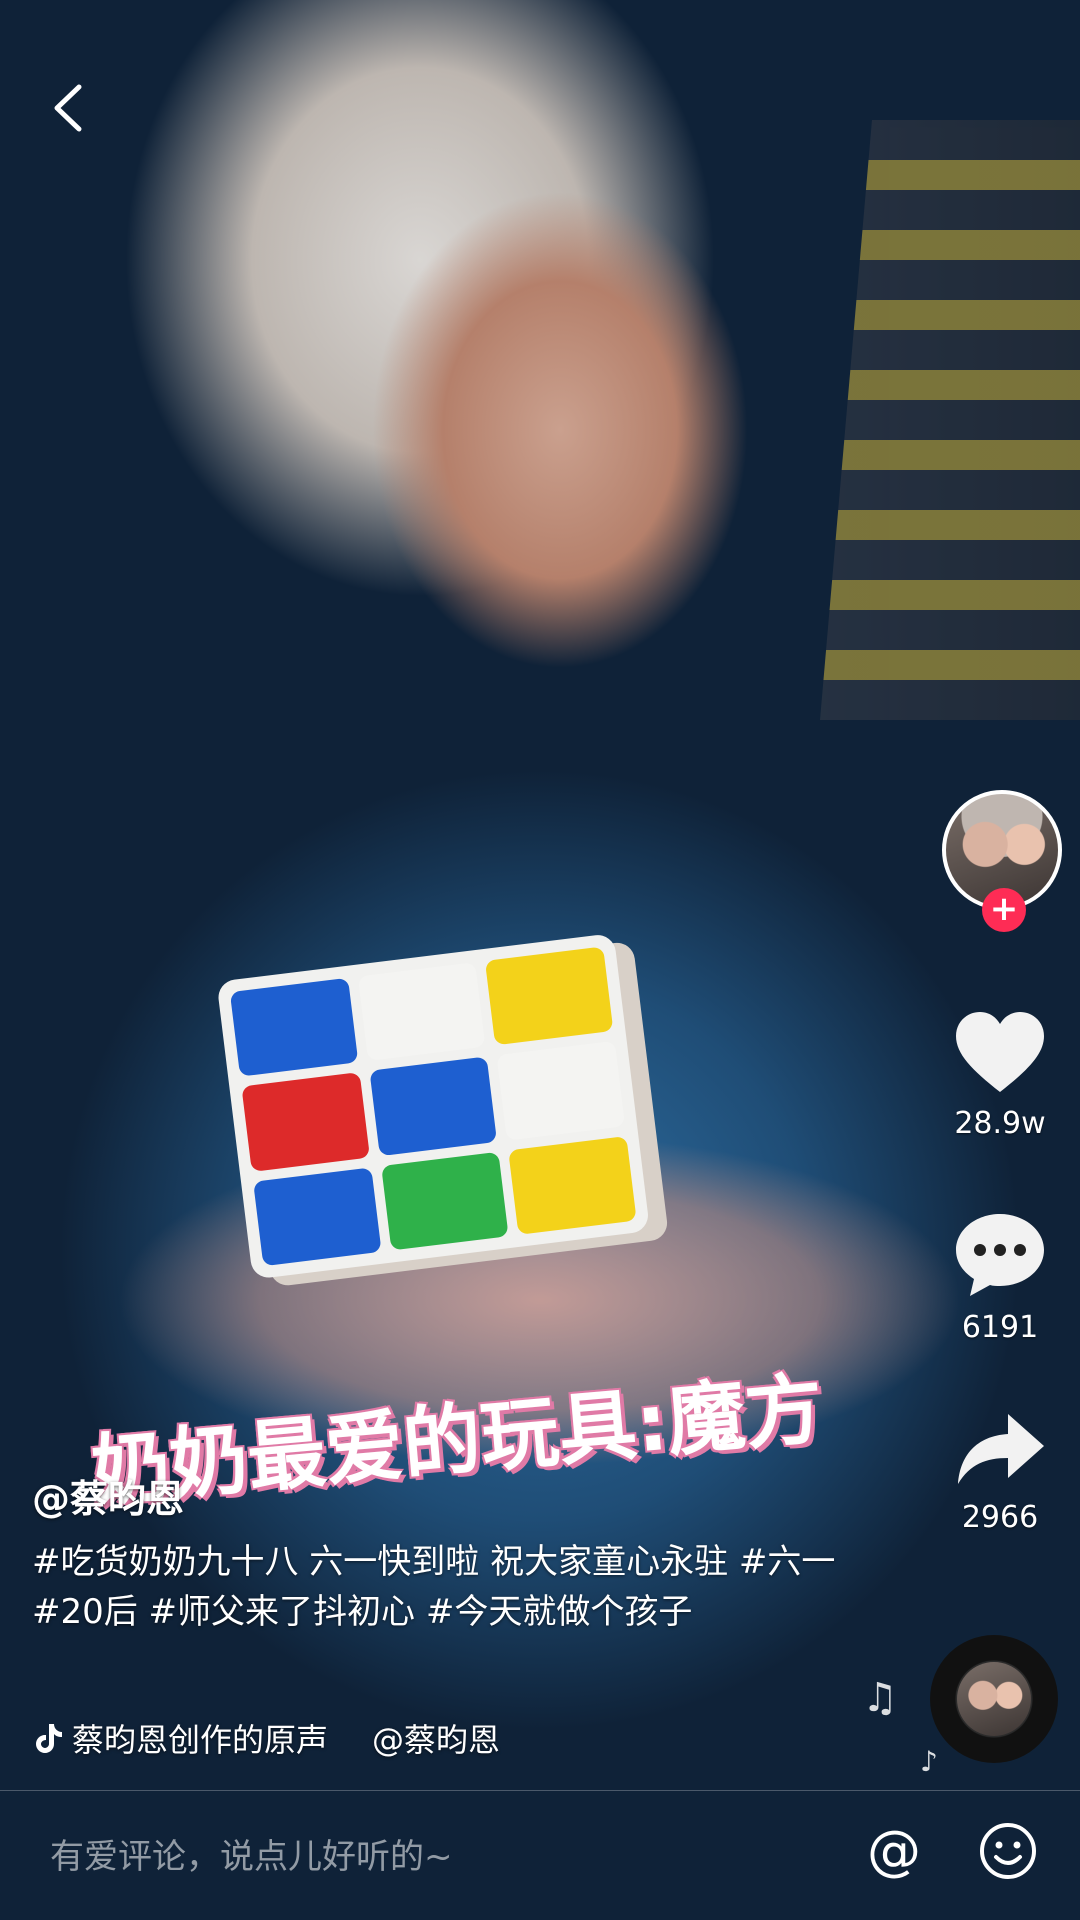  What do you see at coordinates (894, 1851) in the screenshot?
I see `mention-at-button: @` at bounding box center [894, 1851].